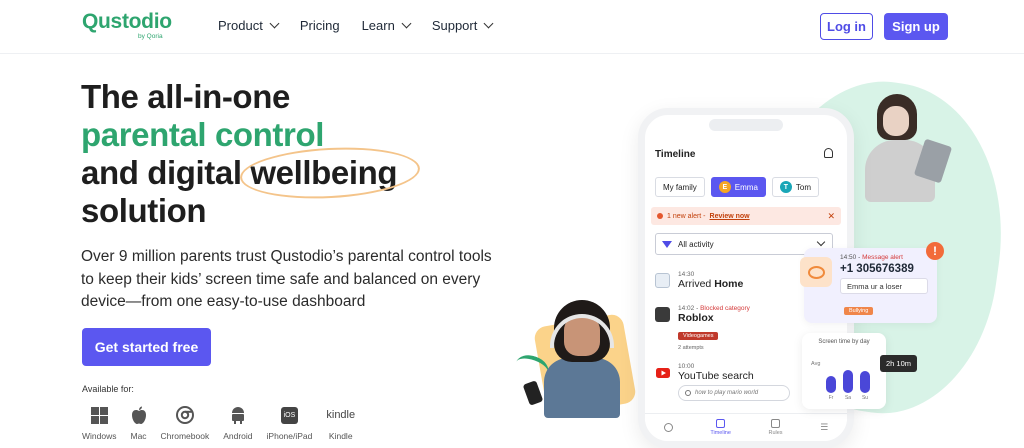 The width and height of the screenshot is (1024, 448). I want to click on category-tag: Videogames, so click(698, 336).